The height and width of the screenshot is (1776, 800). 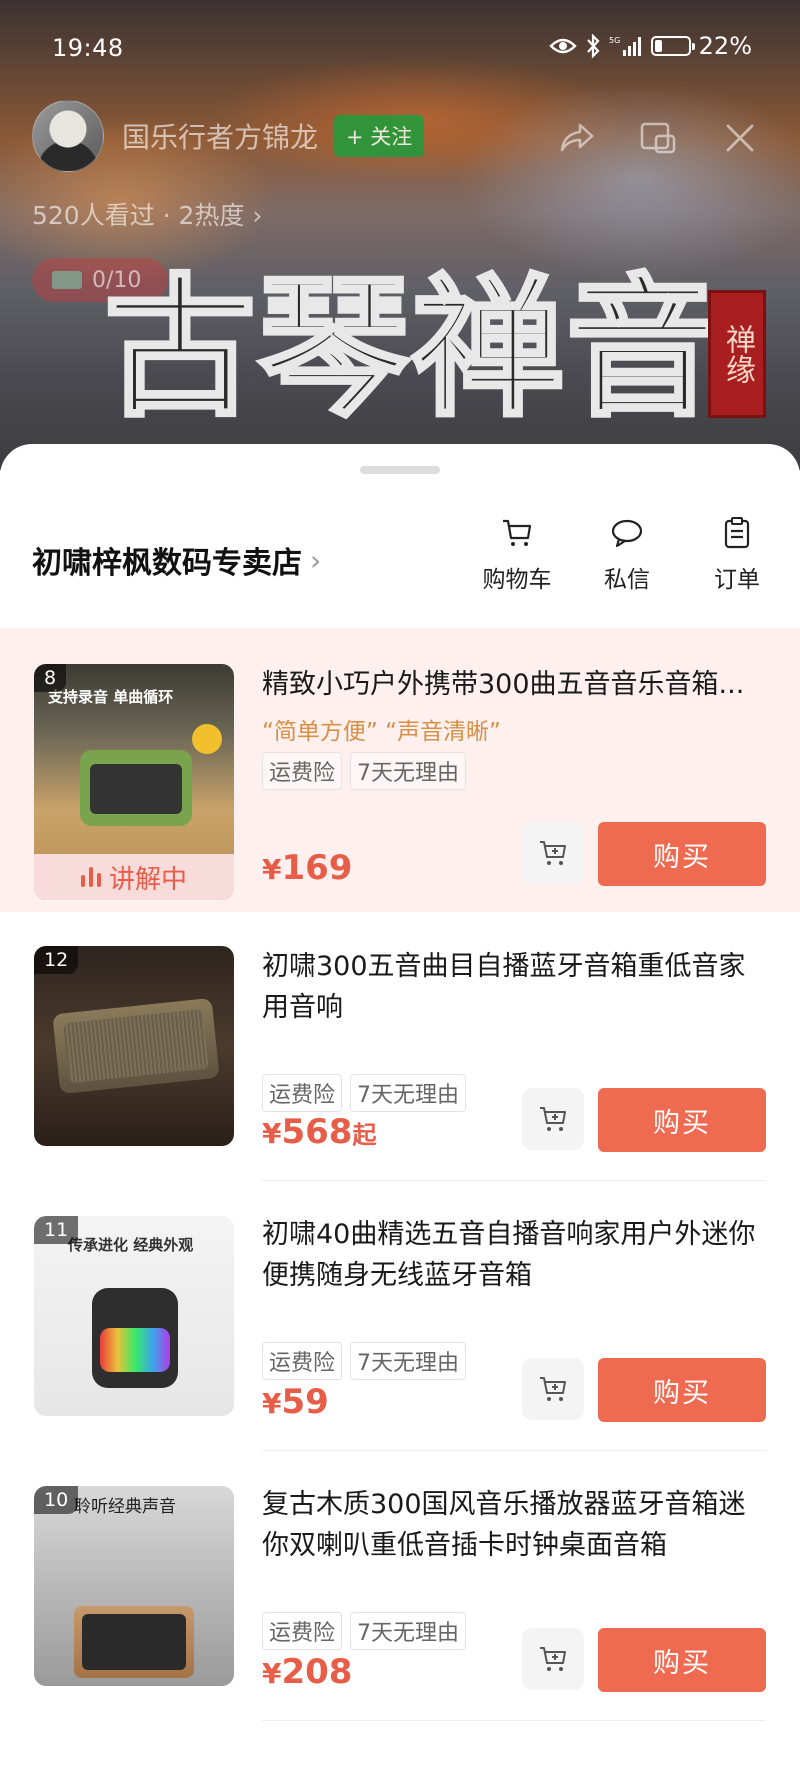 I want to click on status-icons: 5G 22%, so click(x=650, y=46).